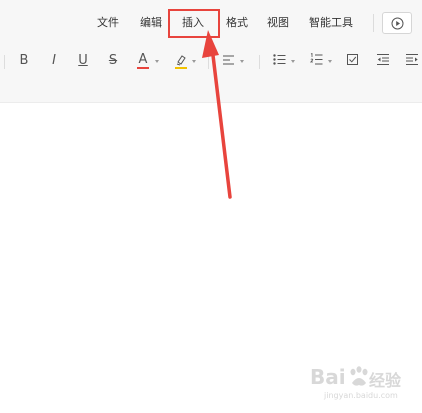  I want to click on paw-icon, so click(359, 376).